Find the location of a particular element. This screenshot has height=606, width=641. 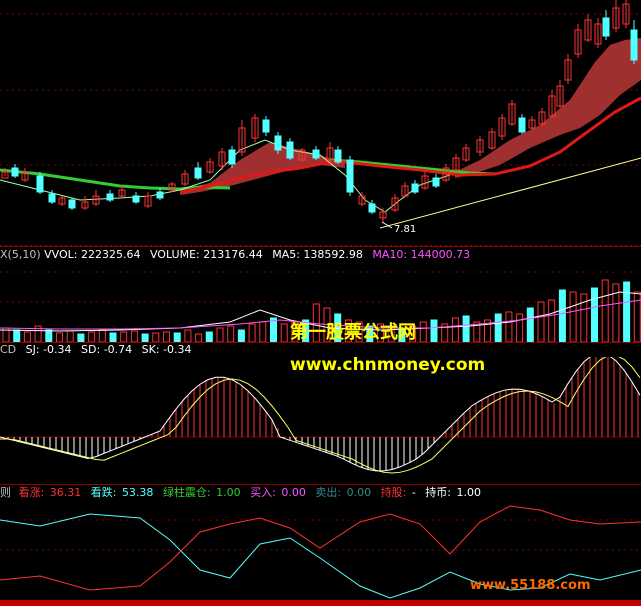

ma10-label: MA10: 144000.73 is located at coordinates (421, 254).